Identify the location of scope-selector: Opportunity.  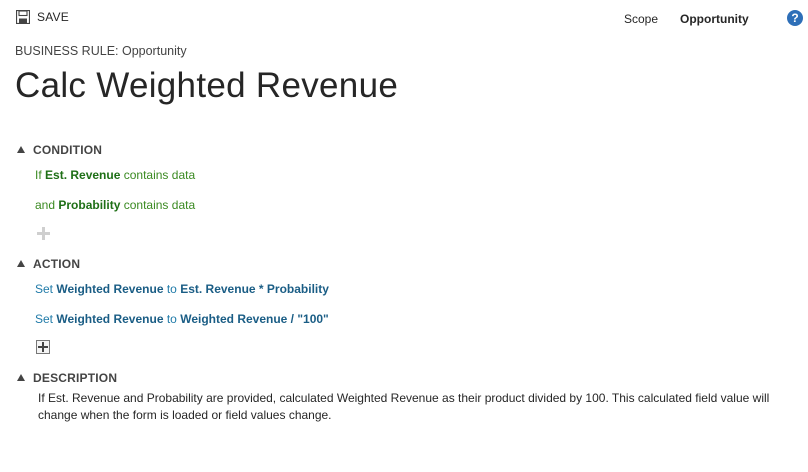
(714, 19).